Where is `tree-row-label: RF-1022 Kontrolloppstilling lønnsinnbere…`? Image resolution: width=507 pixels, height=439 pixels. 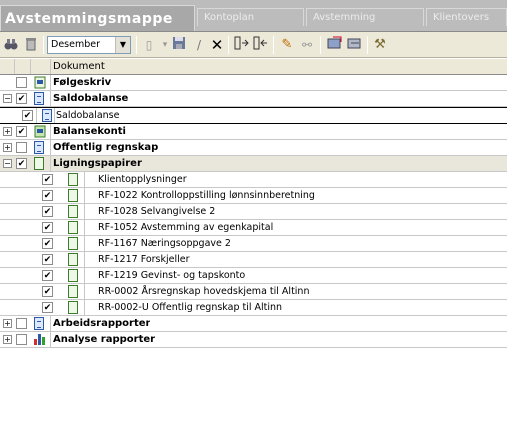
tree-row-label: RF-1022 Kontrolloppstilling lønnsinnbere… is located at coordinates (206, 195).